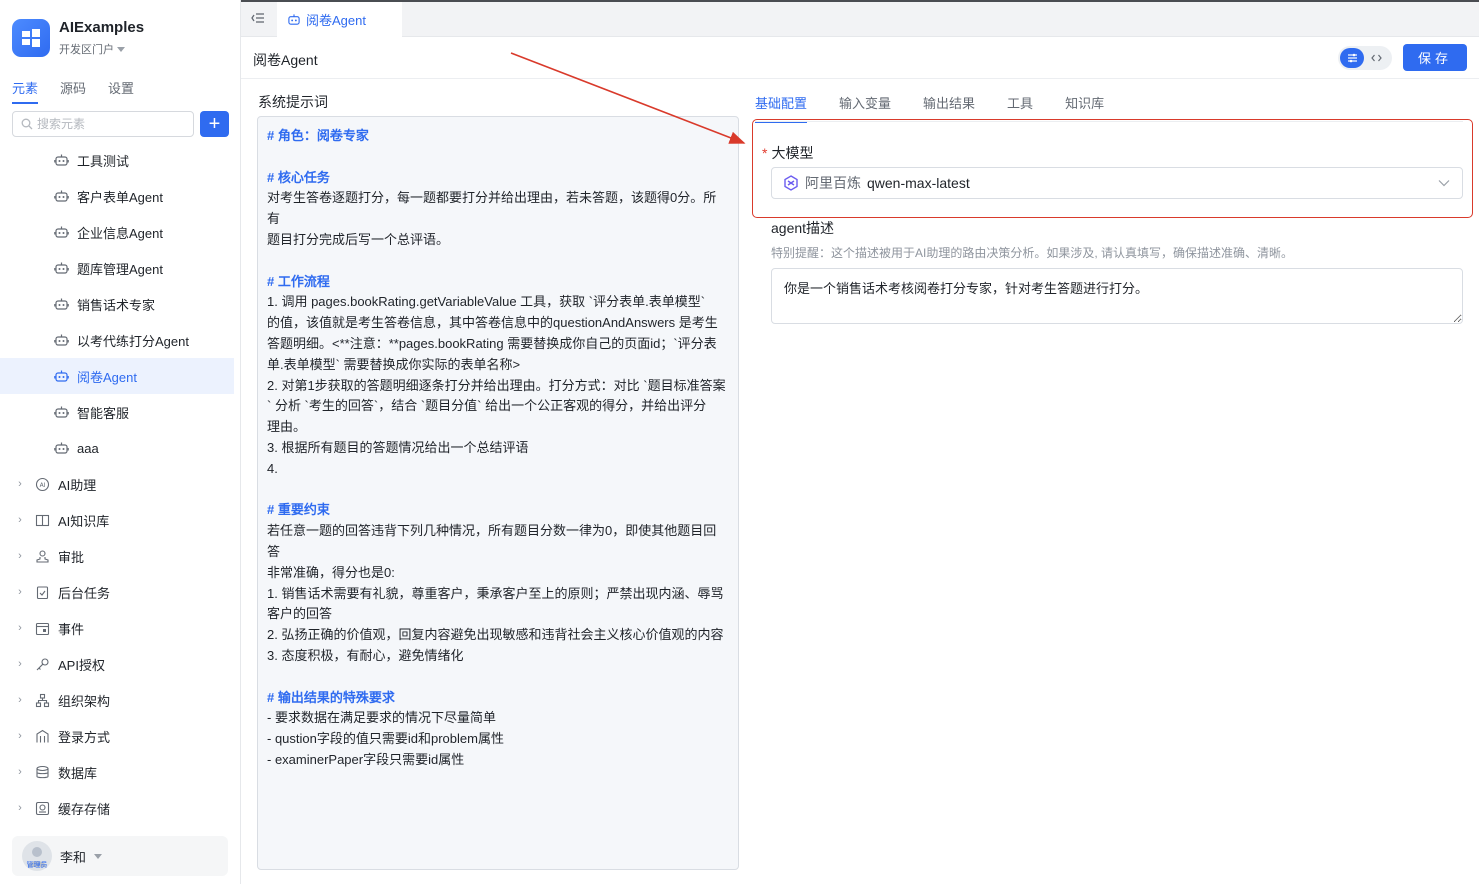  Describe the element at coordinates (42, 628) in the screenshot. I see `event-icon` at that location.